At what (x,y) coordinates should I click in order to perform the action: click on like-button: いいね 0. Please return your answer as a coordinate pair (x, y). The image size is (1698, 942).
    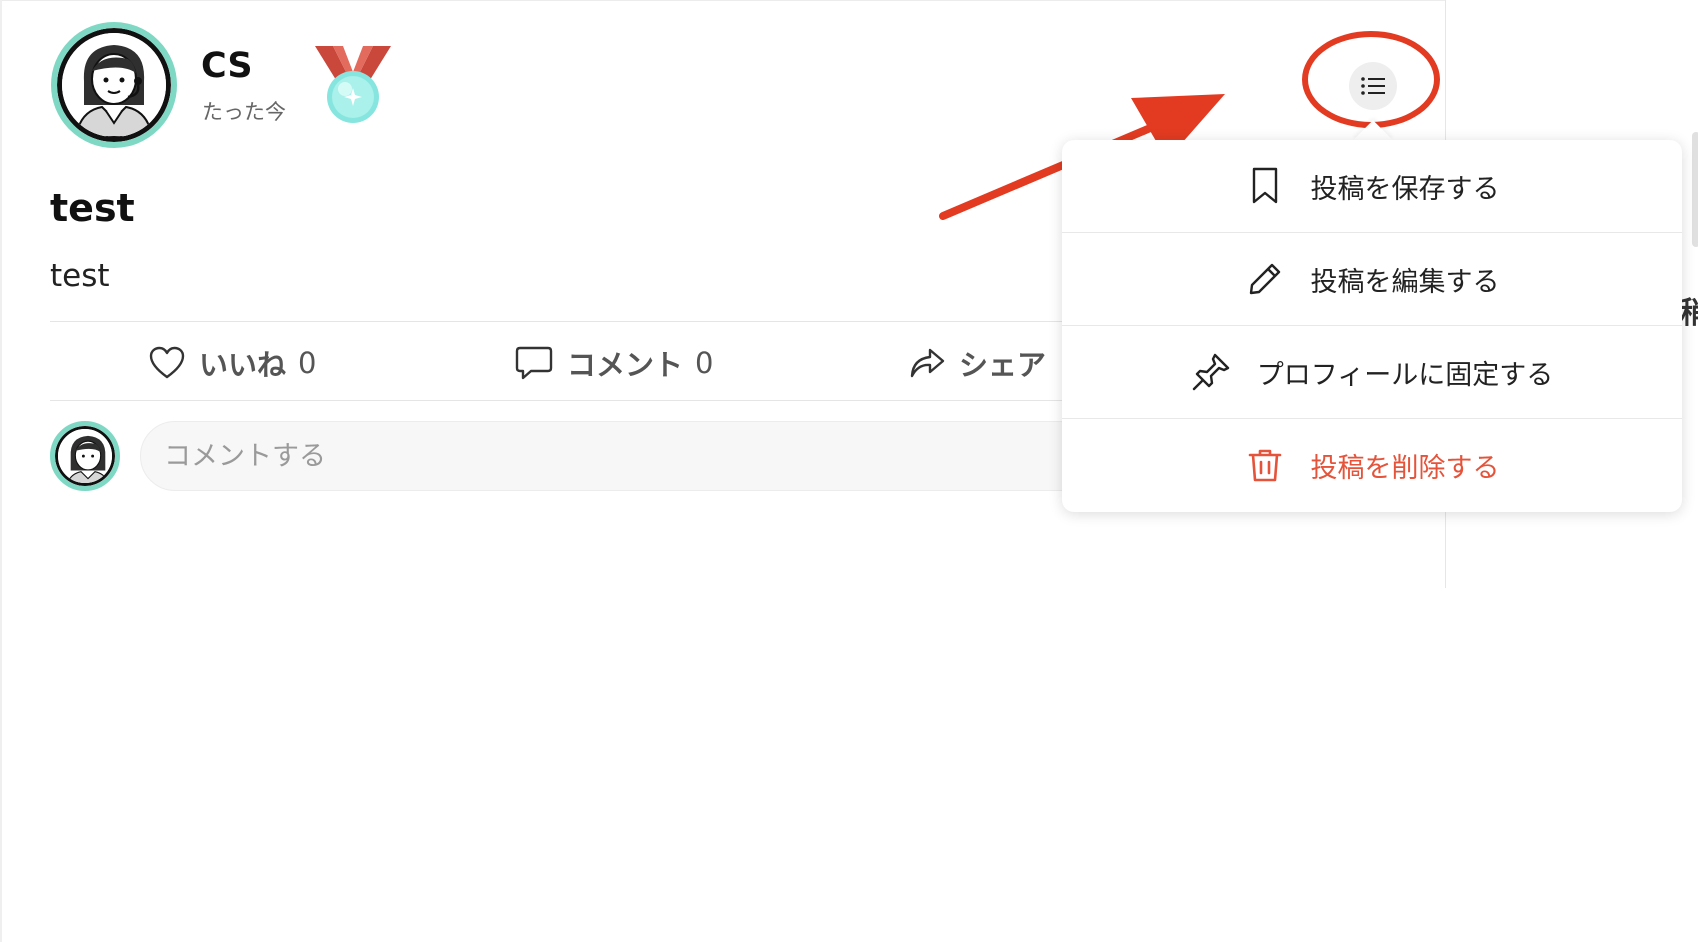
    Looking at the image, I should click on (232, 363).